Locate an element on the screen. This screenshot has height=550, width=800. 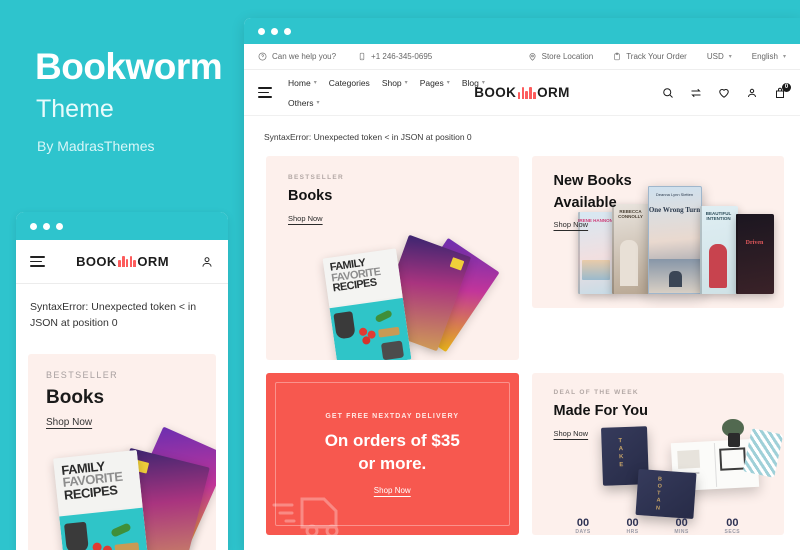
mobile-window-chrome is located at coordinates (122, 226).